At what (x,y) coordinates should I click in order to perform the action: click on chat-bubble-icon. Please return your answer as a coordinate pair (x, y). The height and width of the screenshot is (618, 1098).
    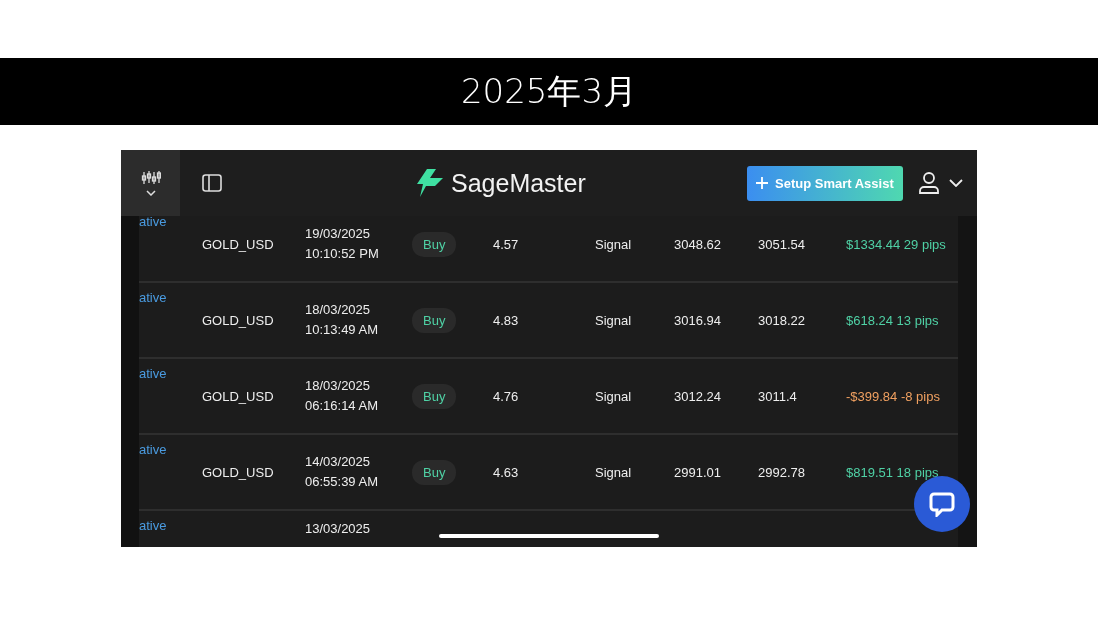
    Looking at the image, I should click on (942, 504).